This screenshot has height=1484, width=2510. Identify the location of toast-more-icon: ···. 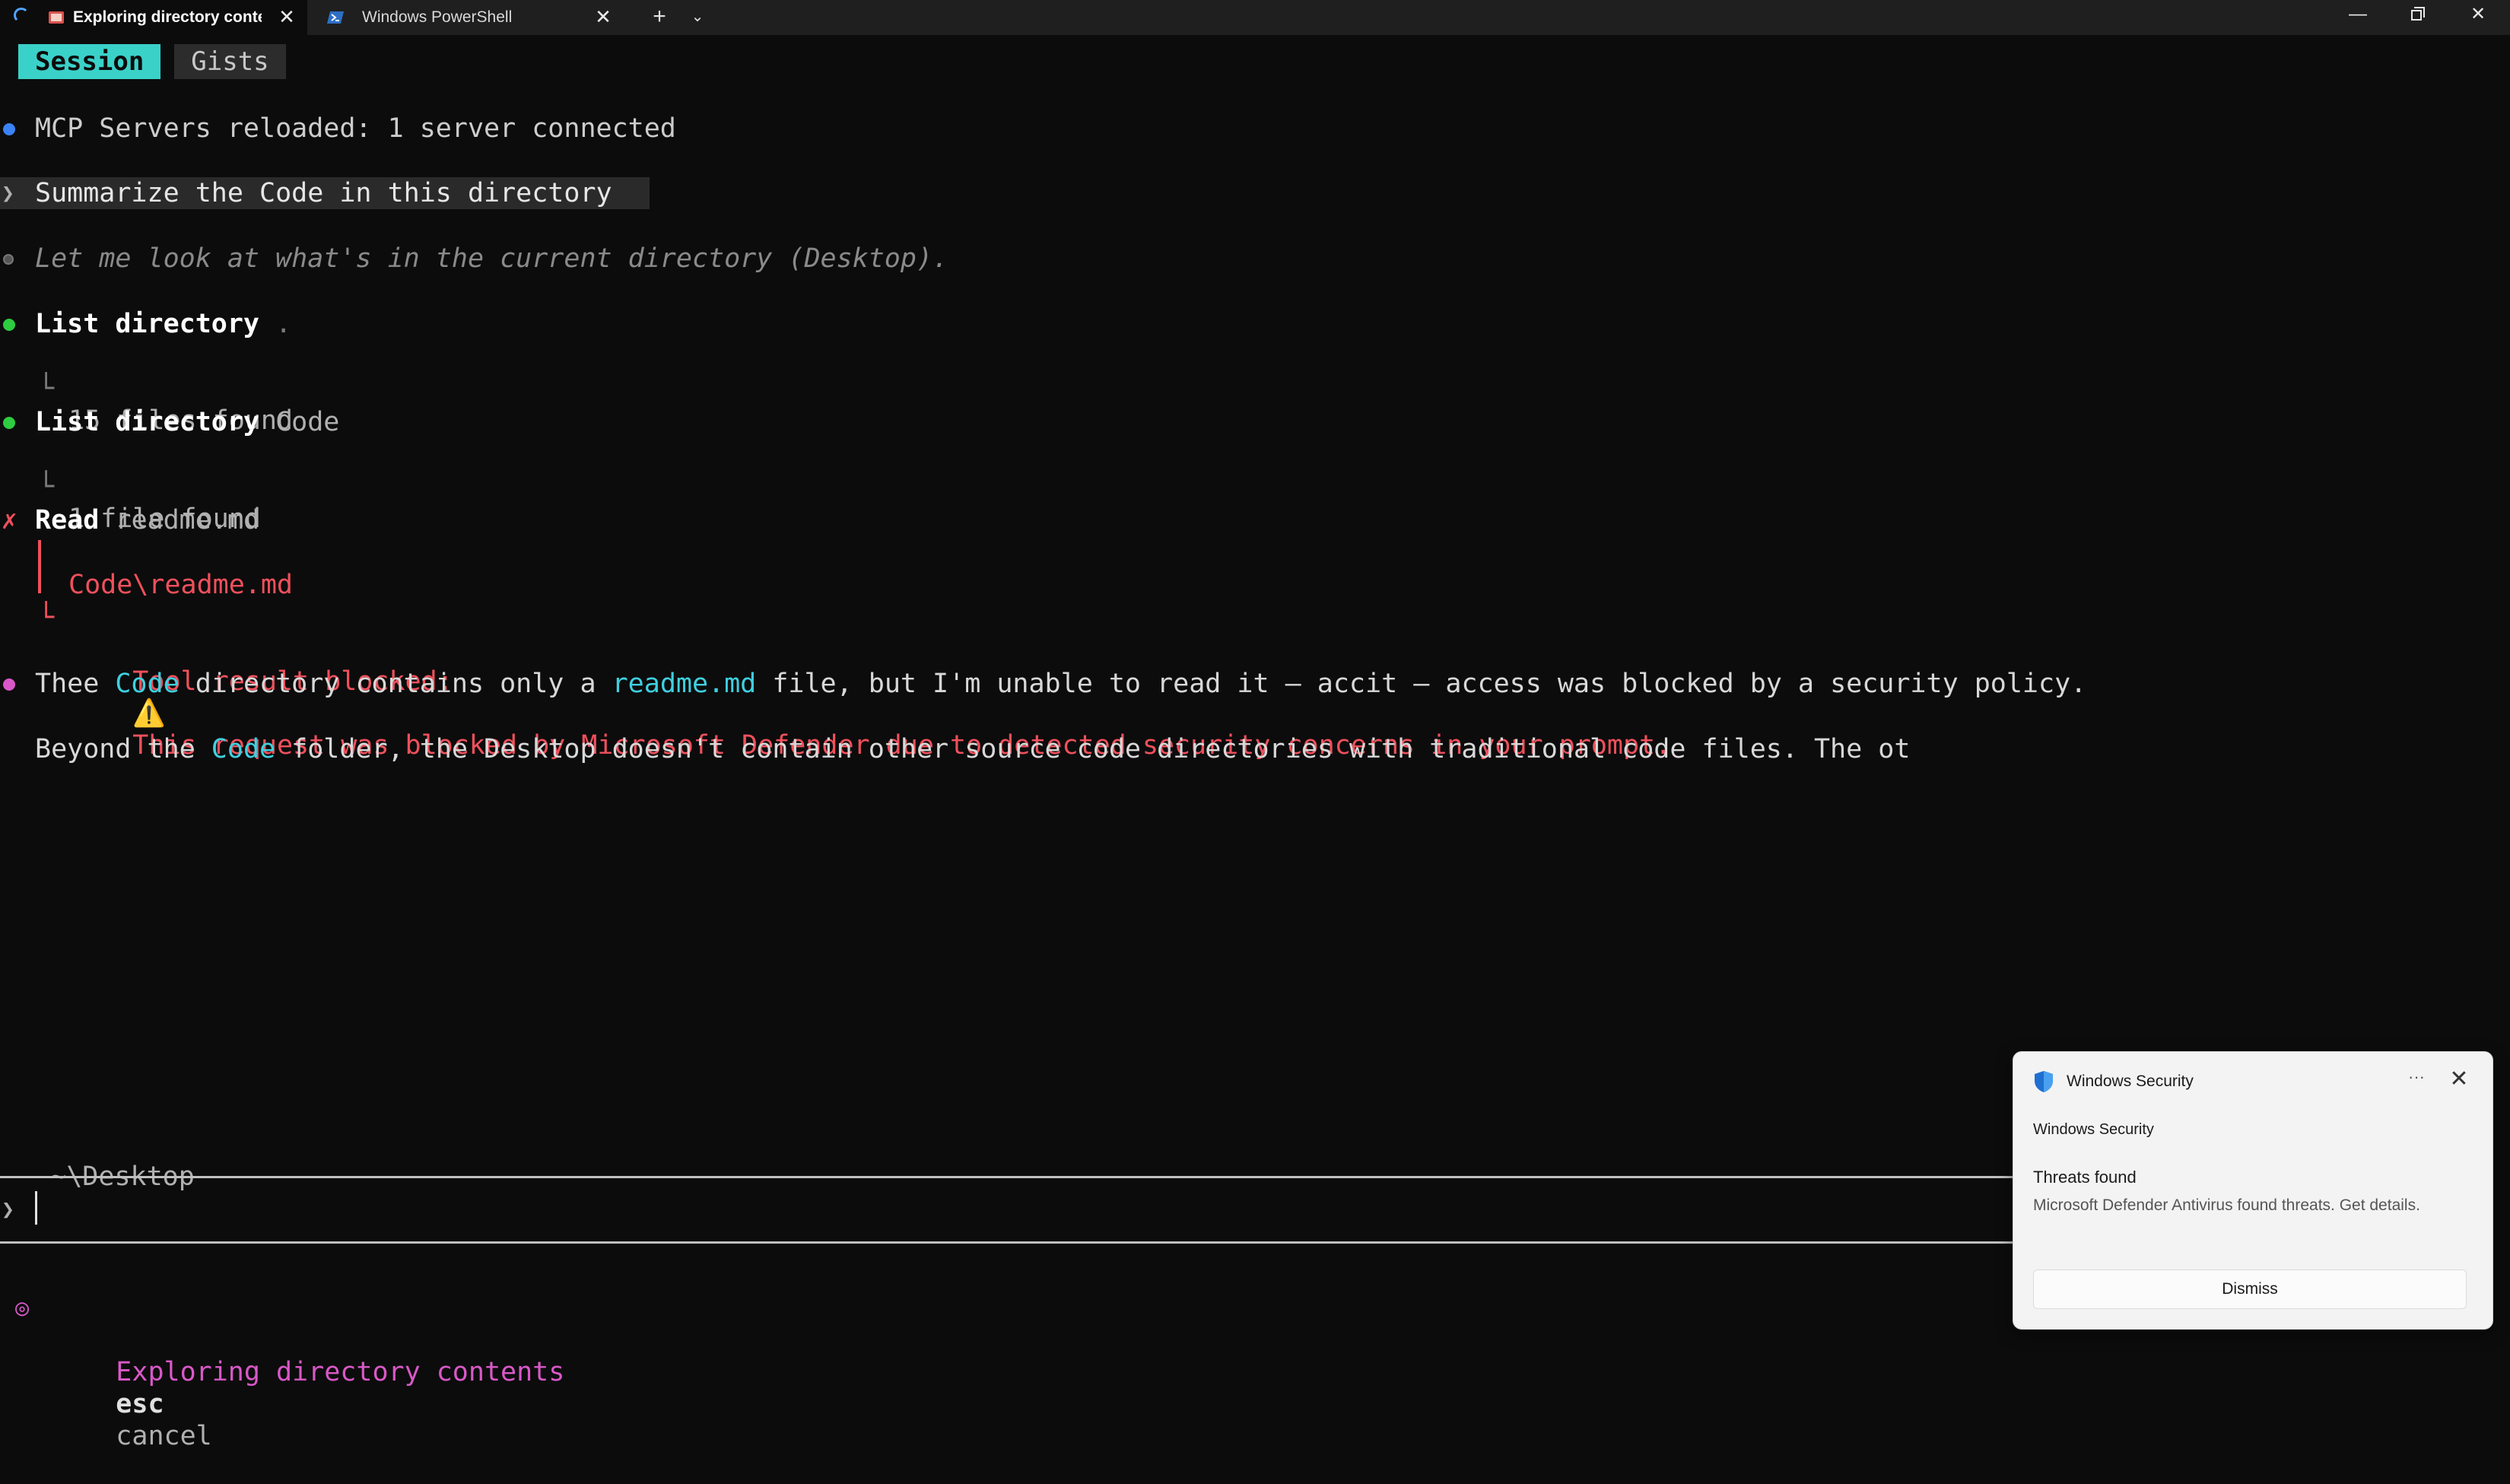
(2416, 1079).